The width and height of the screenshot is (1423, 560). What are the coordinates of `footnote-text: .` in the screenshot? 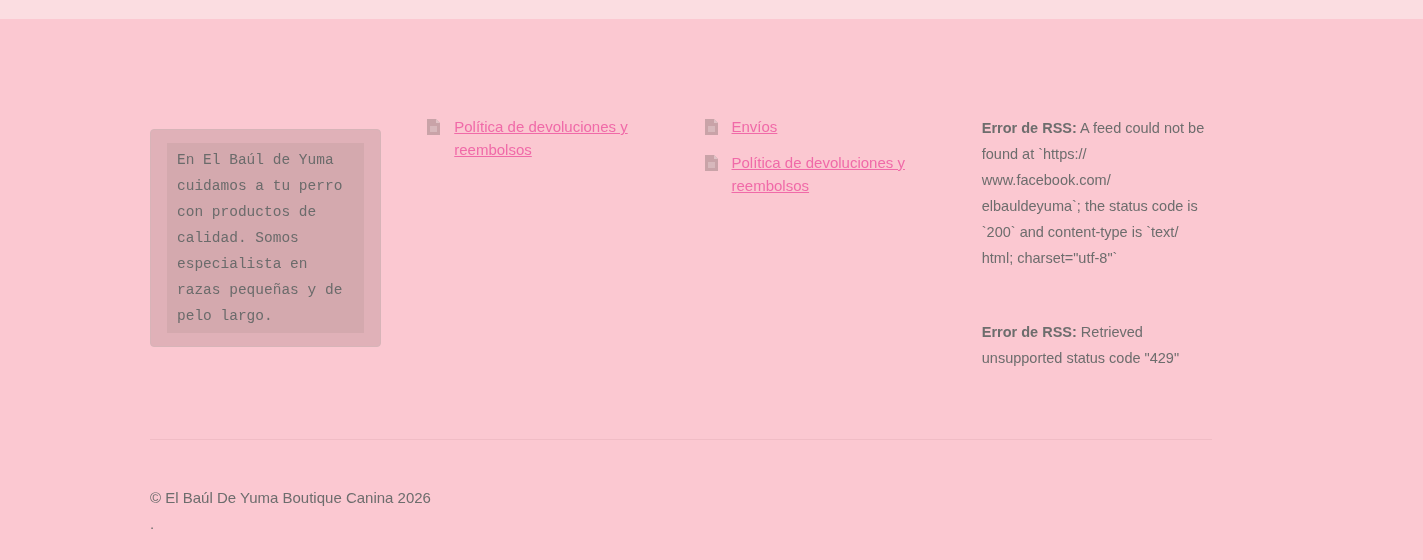 It's located at (152, 524).